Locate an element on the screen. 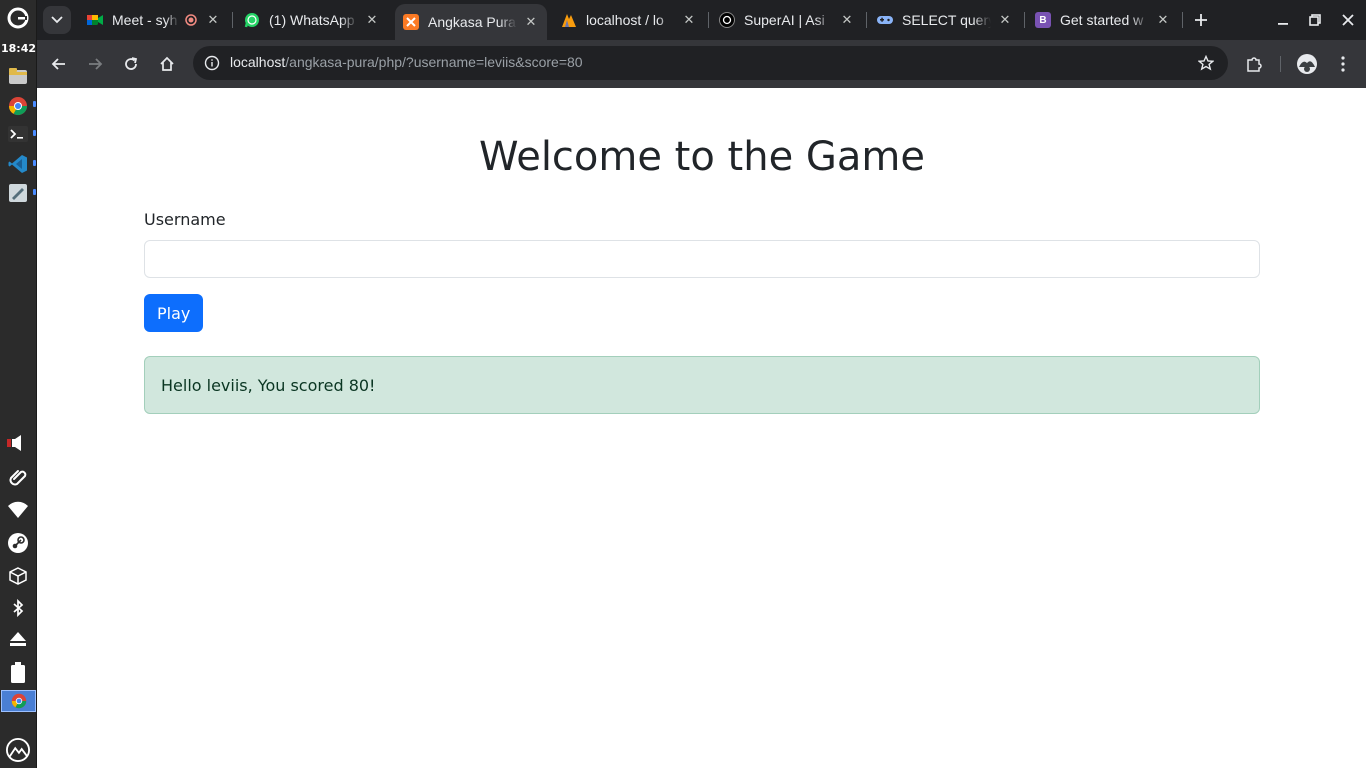 This screenshot has height=768, width=1366. toolbar-separator is located at coordinates (1280, 64).